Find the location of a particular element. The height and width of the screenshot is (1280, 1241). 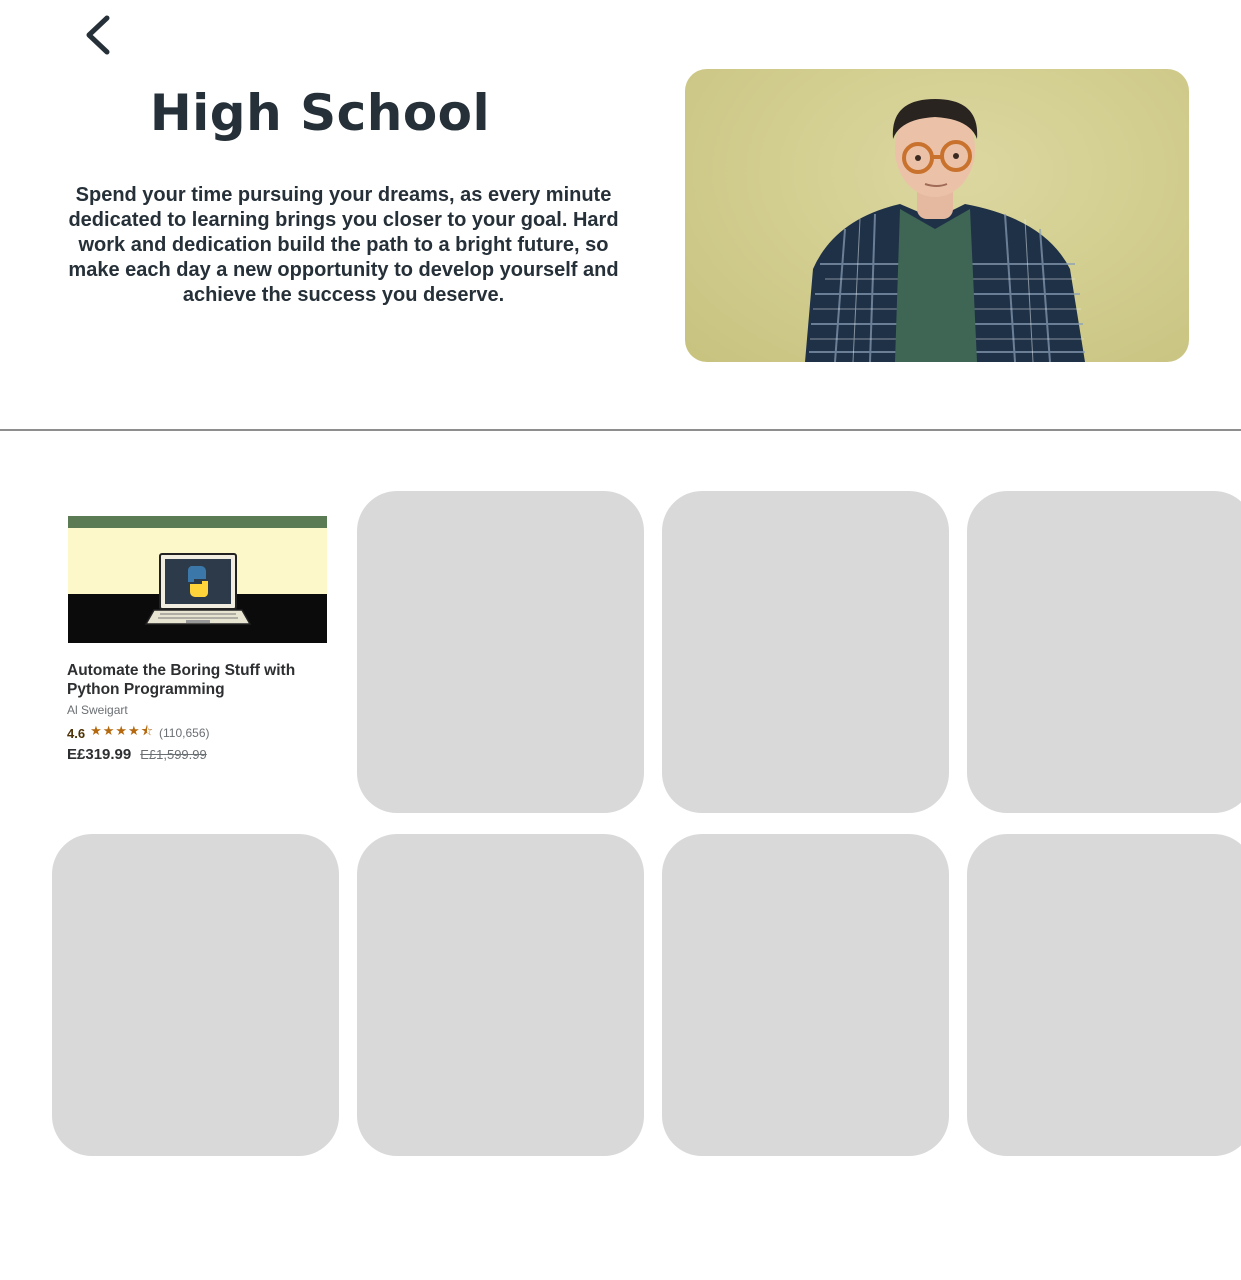

course-author: Al Sweigart is located at coordinates (97, 710).